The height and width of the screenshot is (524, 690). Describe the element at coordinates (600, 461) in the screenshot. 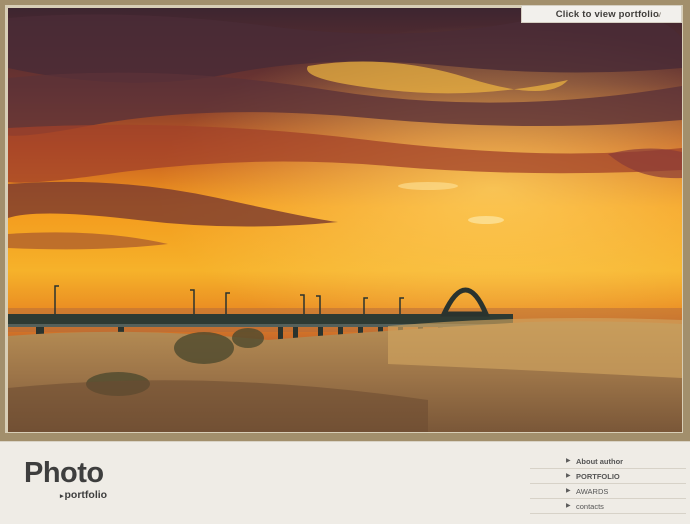

I see `nav-item-label: About author` at that location.